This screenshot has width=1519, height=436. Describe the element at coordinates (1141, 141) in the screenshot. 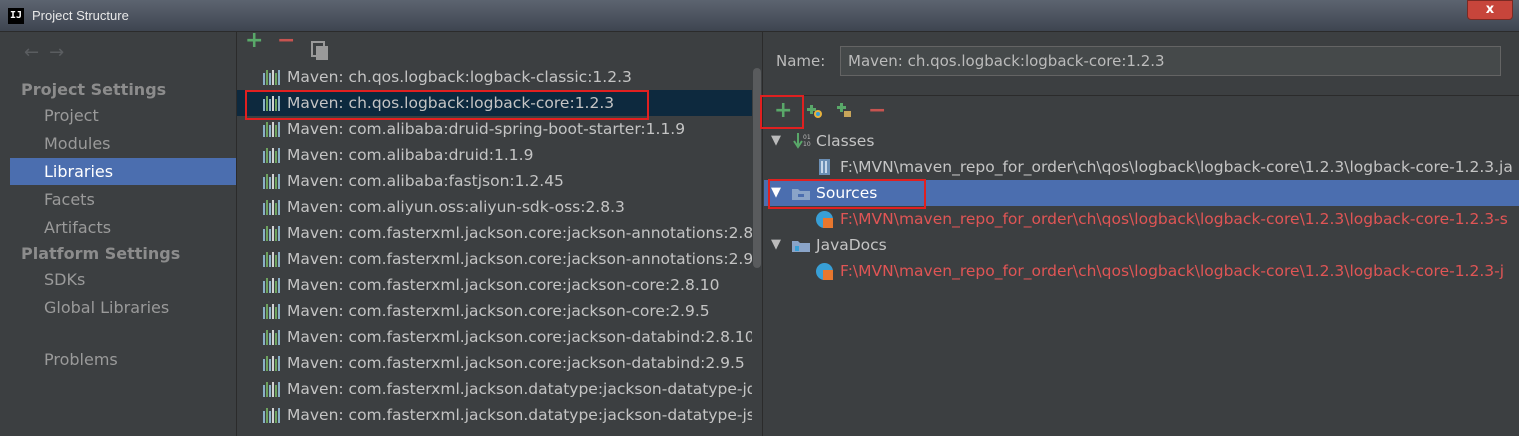

I see `tree-node-classes: ▼ 01 10 Classes` at that location.